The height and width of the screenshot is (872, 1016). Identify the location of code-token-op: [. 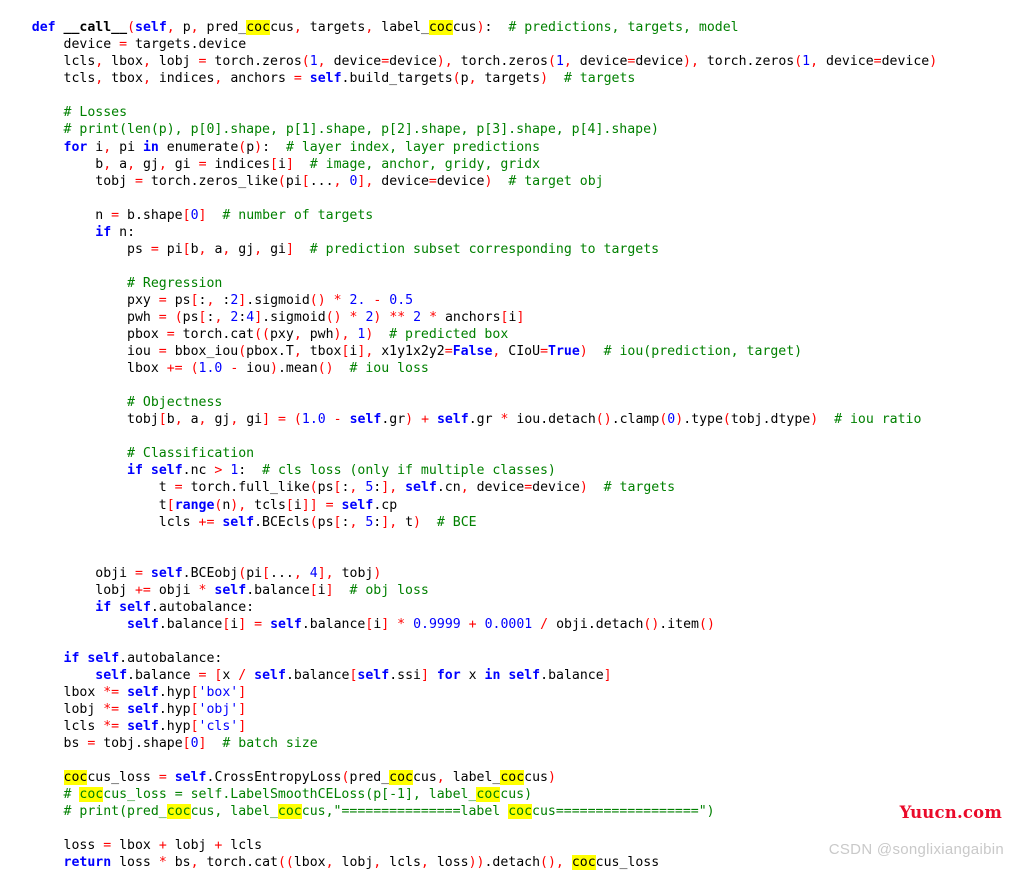
(194, 727).